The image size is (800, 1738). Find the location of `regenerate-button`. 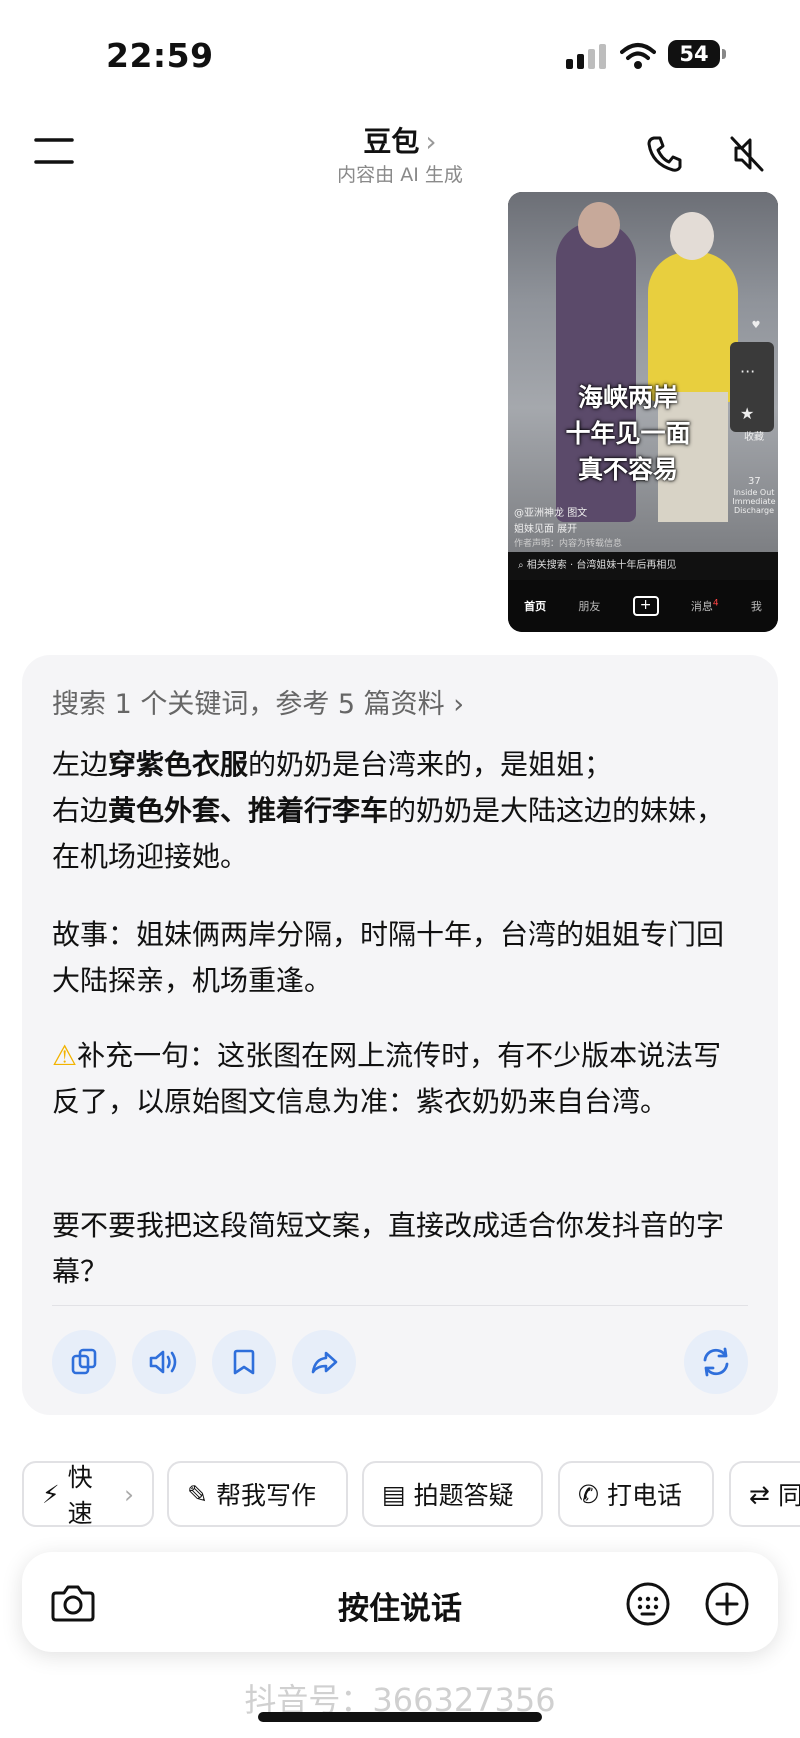

regenerate-button is located at coordinates (716, 1362).